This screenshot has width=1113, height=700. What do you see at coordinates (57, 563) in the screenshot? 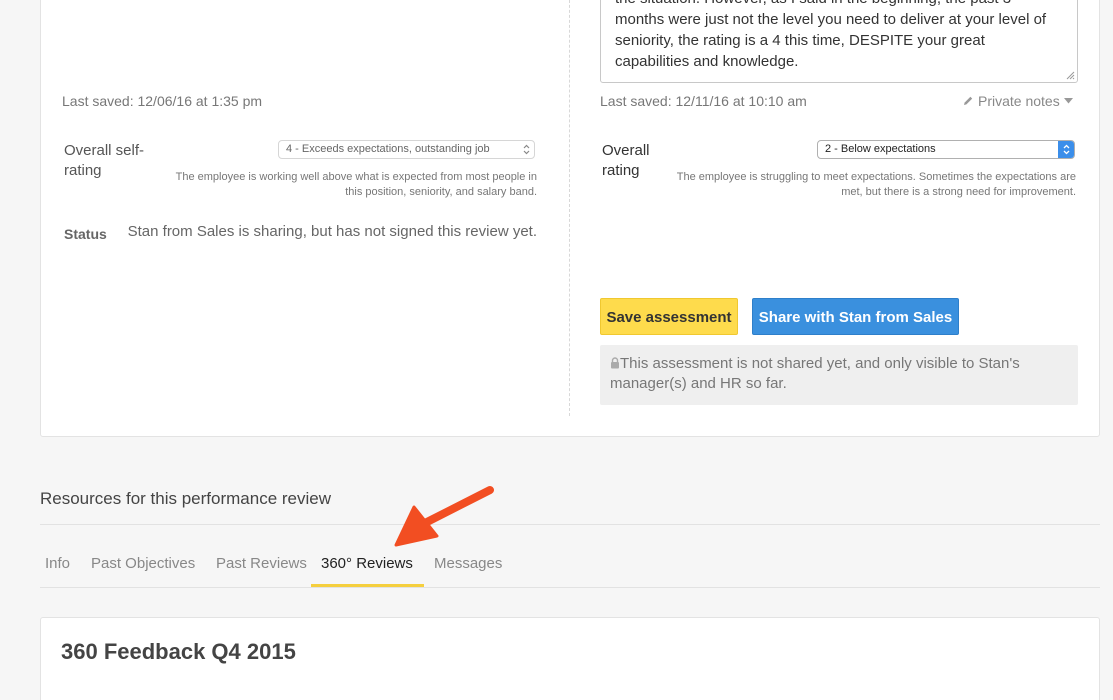
I see `tab-info: Info` at bounding box center [57, 563].